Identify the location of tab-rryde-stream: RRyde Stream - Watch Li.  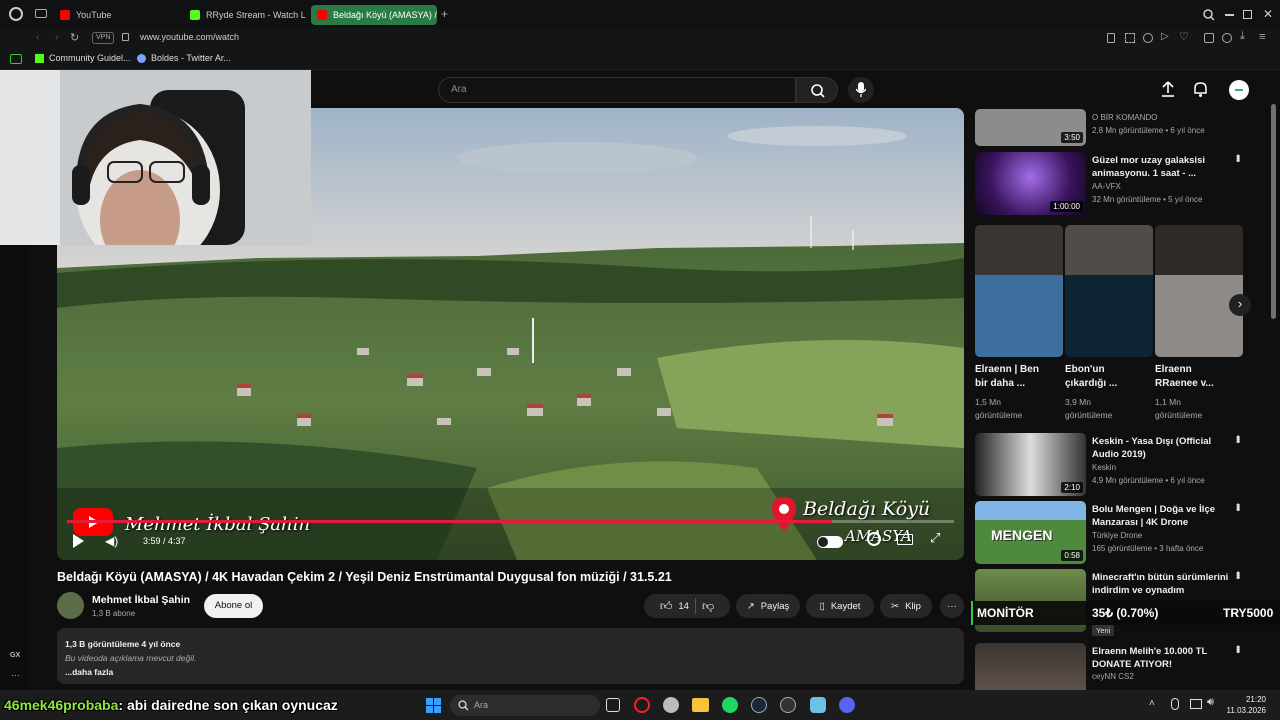
(245, 15).